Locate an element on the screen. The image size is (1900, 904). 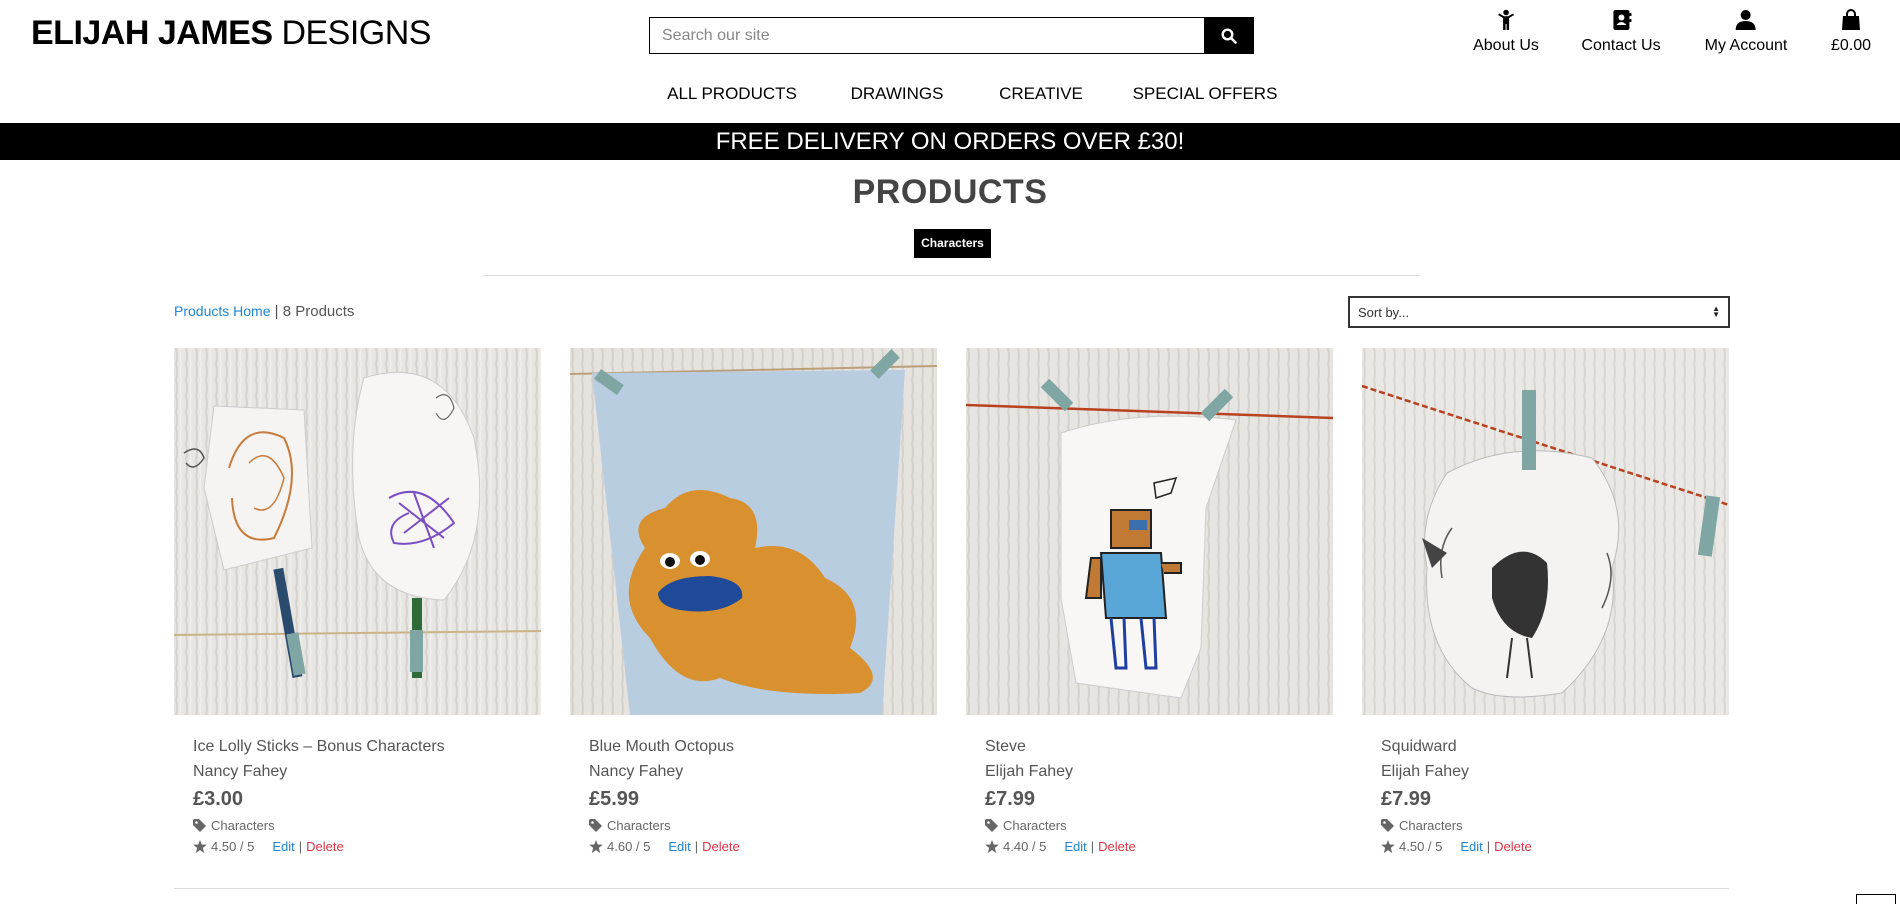
category-badge: Characters is located at coordinates (952, 243).